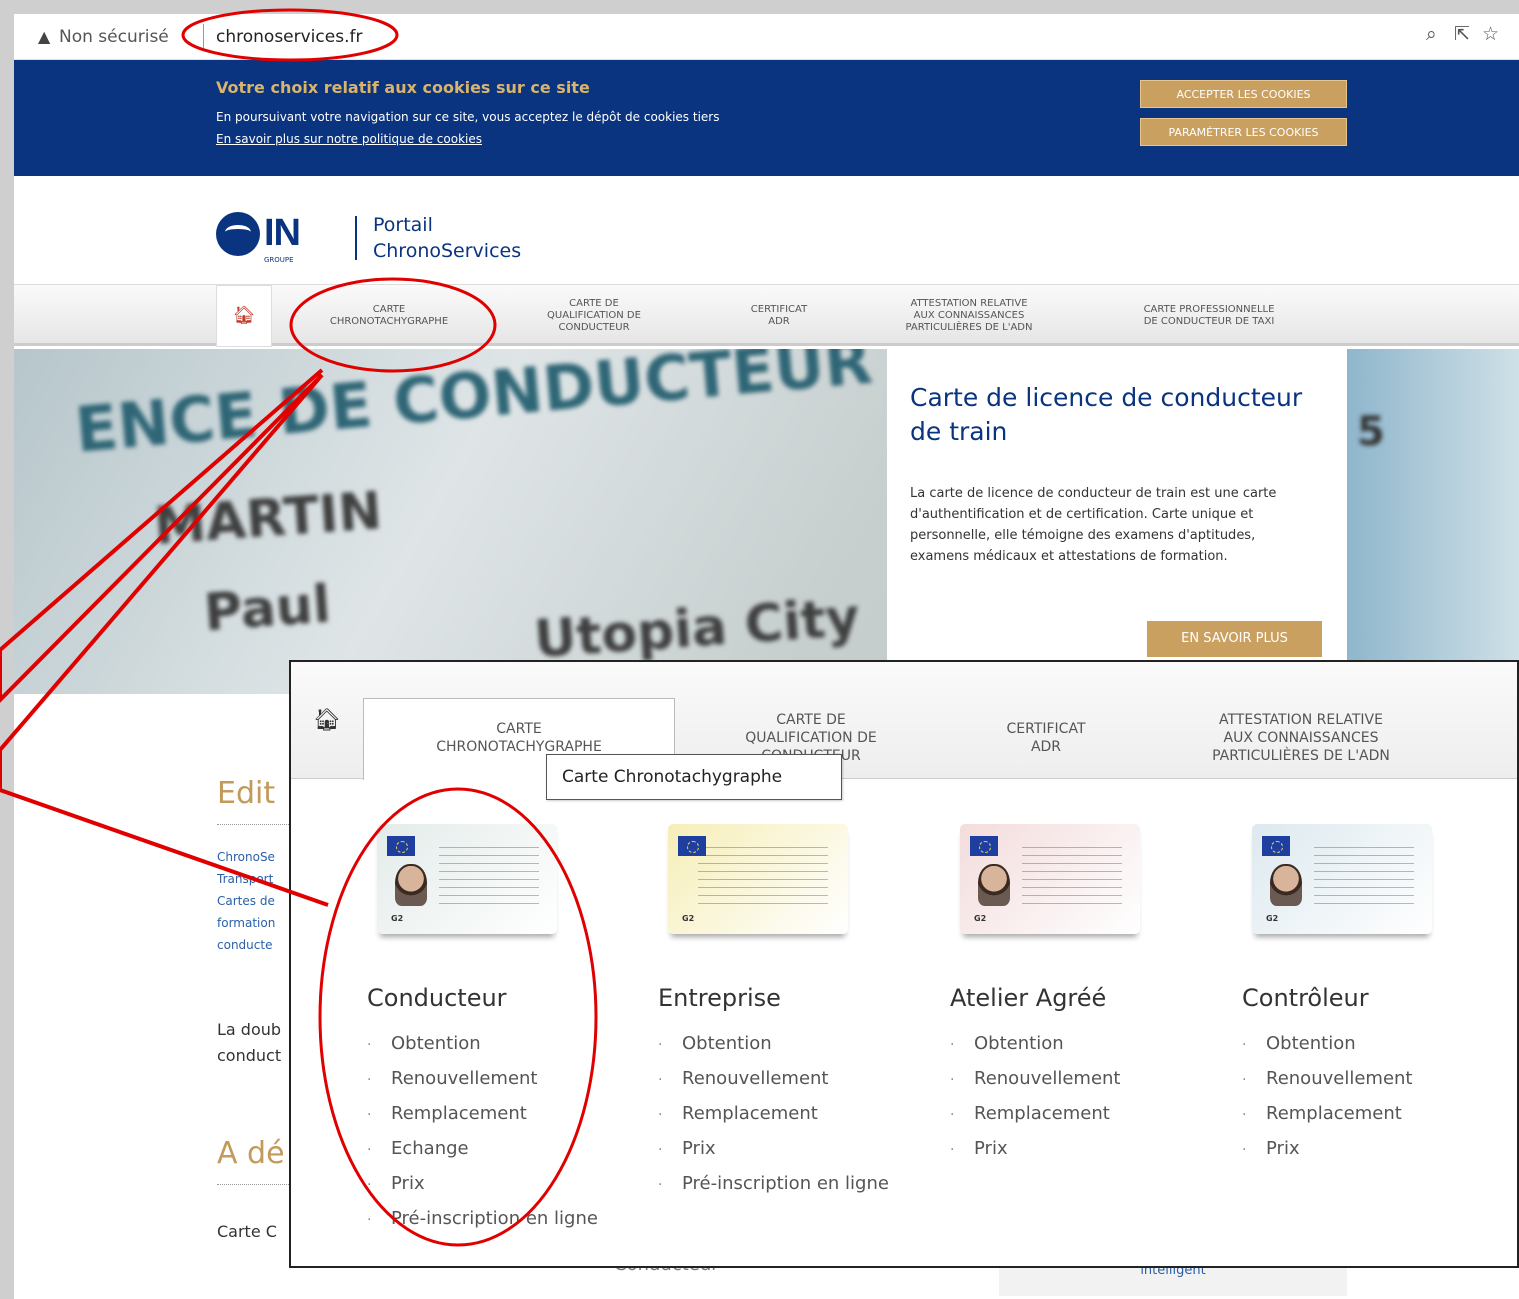 The image size is (1519, 1299). I want to click on logo-subtext: GROUPE, so click(279, 260).